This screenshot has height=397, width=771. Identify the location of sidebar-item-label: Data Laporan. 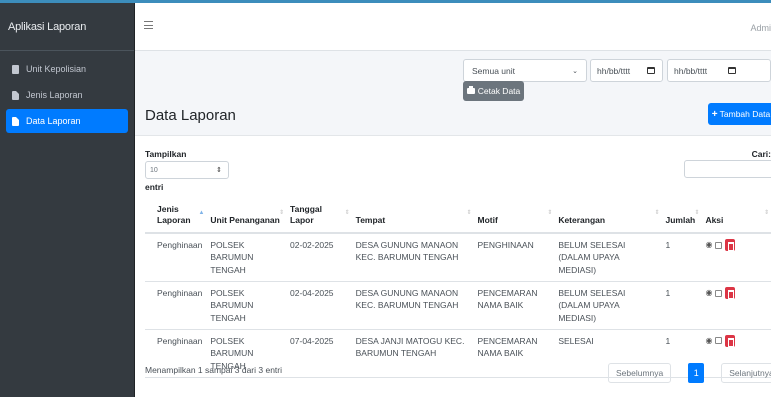
(53, 121).